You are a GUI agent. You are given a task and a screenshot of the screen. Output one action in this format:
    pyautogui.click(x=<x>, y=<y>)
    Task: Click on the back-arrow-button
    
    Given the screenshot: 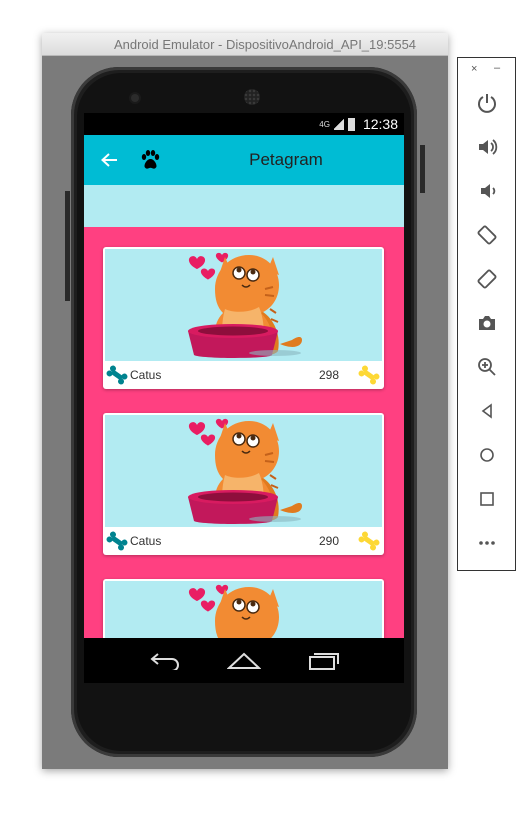 What is the action you would take?
    pyautogui.click(x=109, y=160)
    